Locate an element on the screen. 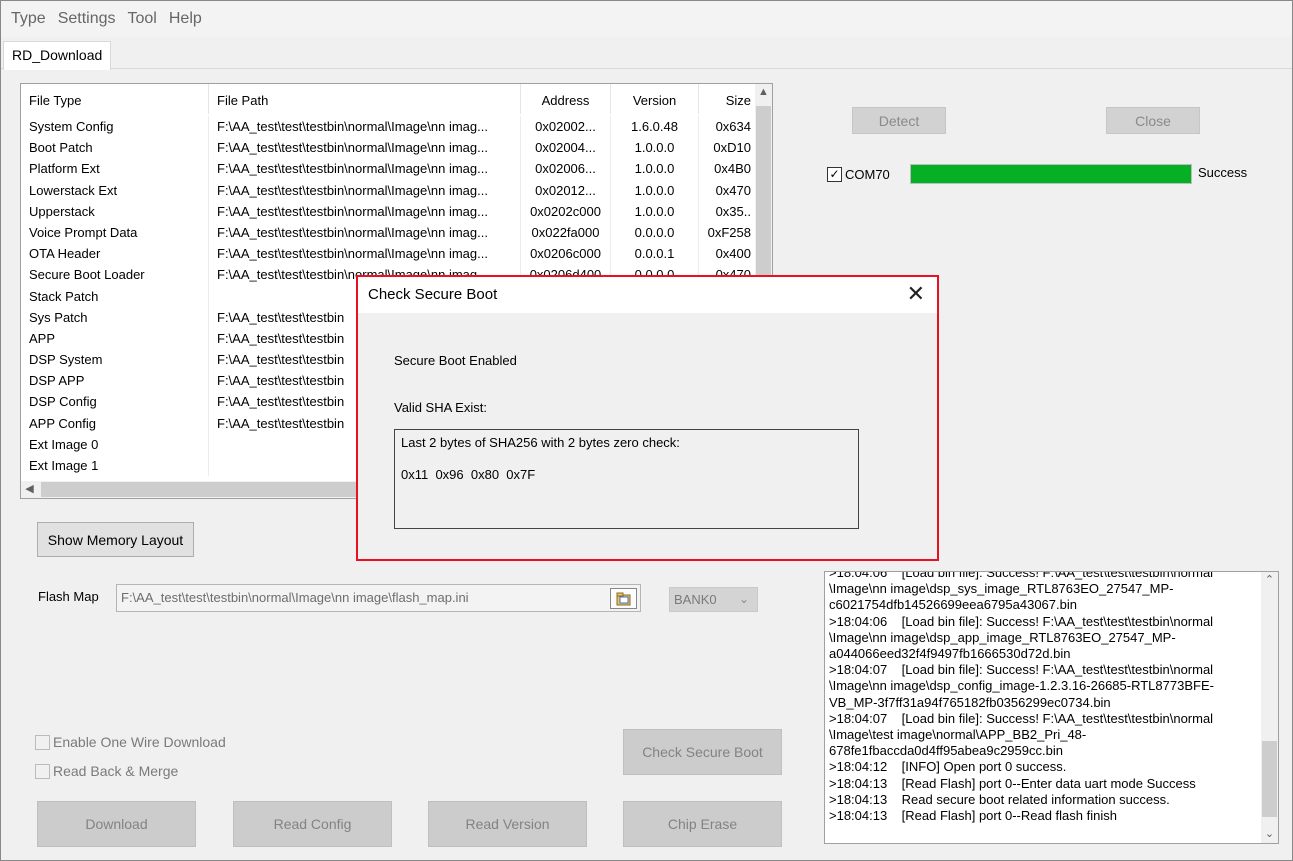 The height and width of the screenshot is (861, 1293). cell-file-type: Voice Prompt Data is located at coordinates (115, 232).